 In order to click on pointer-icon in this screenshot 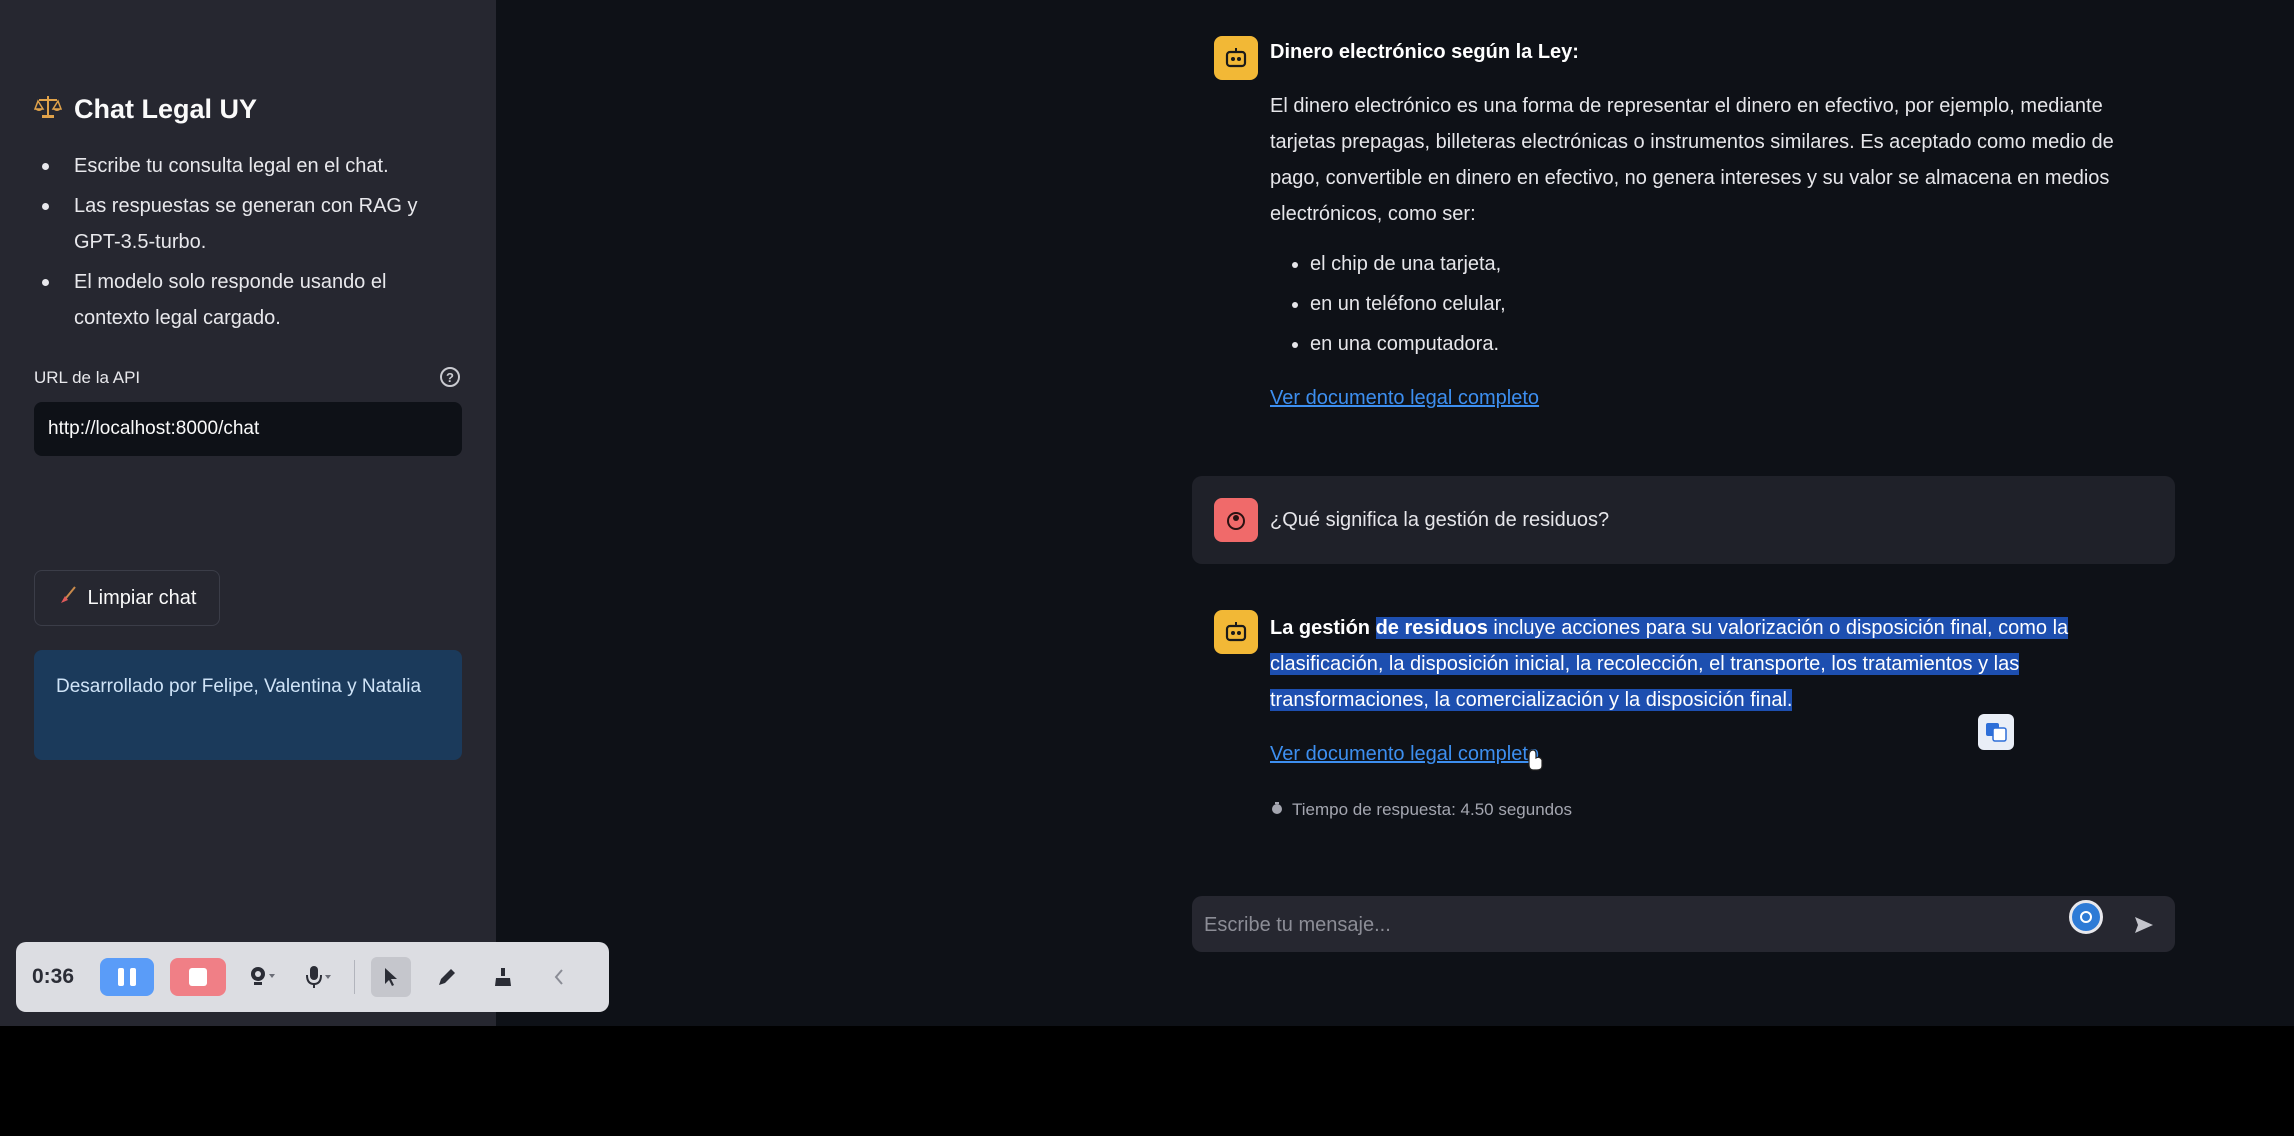, I will do `click(391, 977)`.